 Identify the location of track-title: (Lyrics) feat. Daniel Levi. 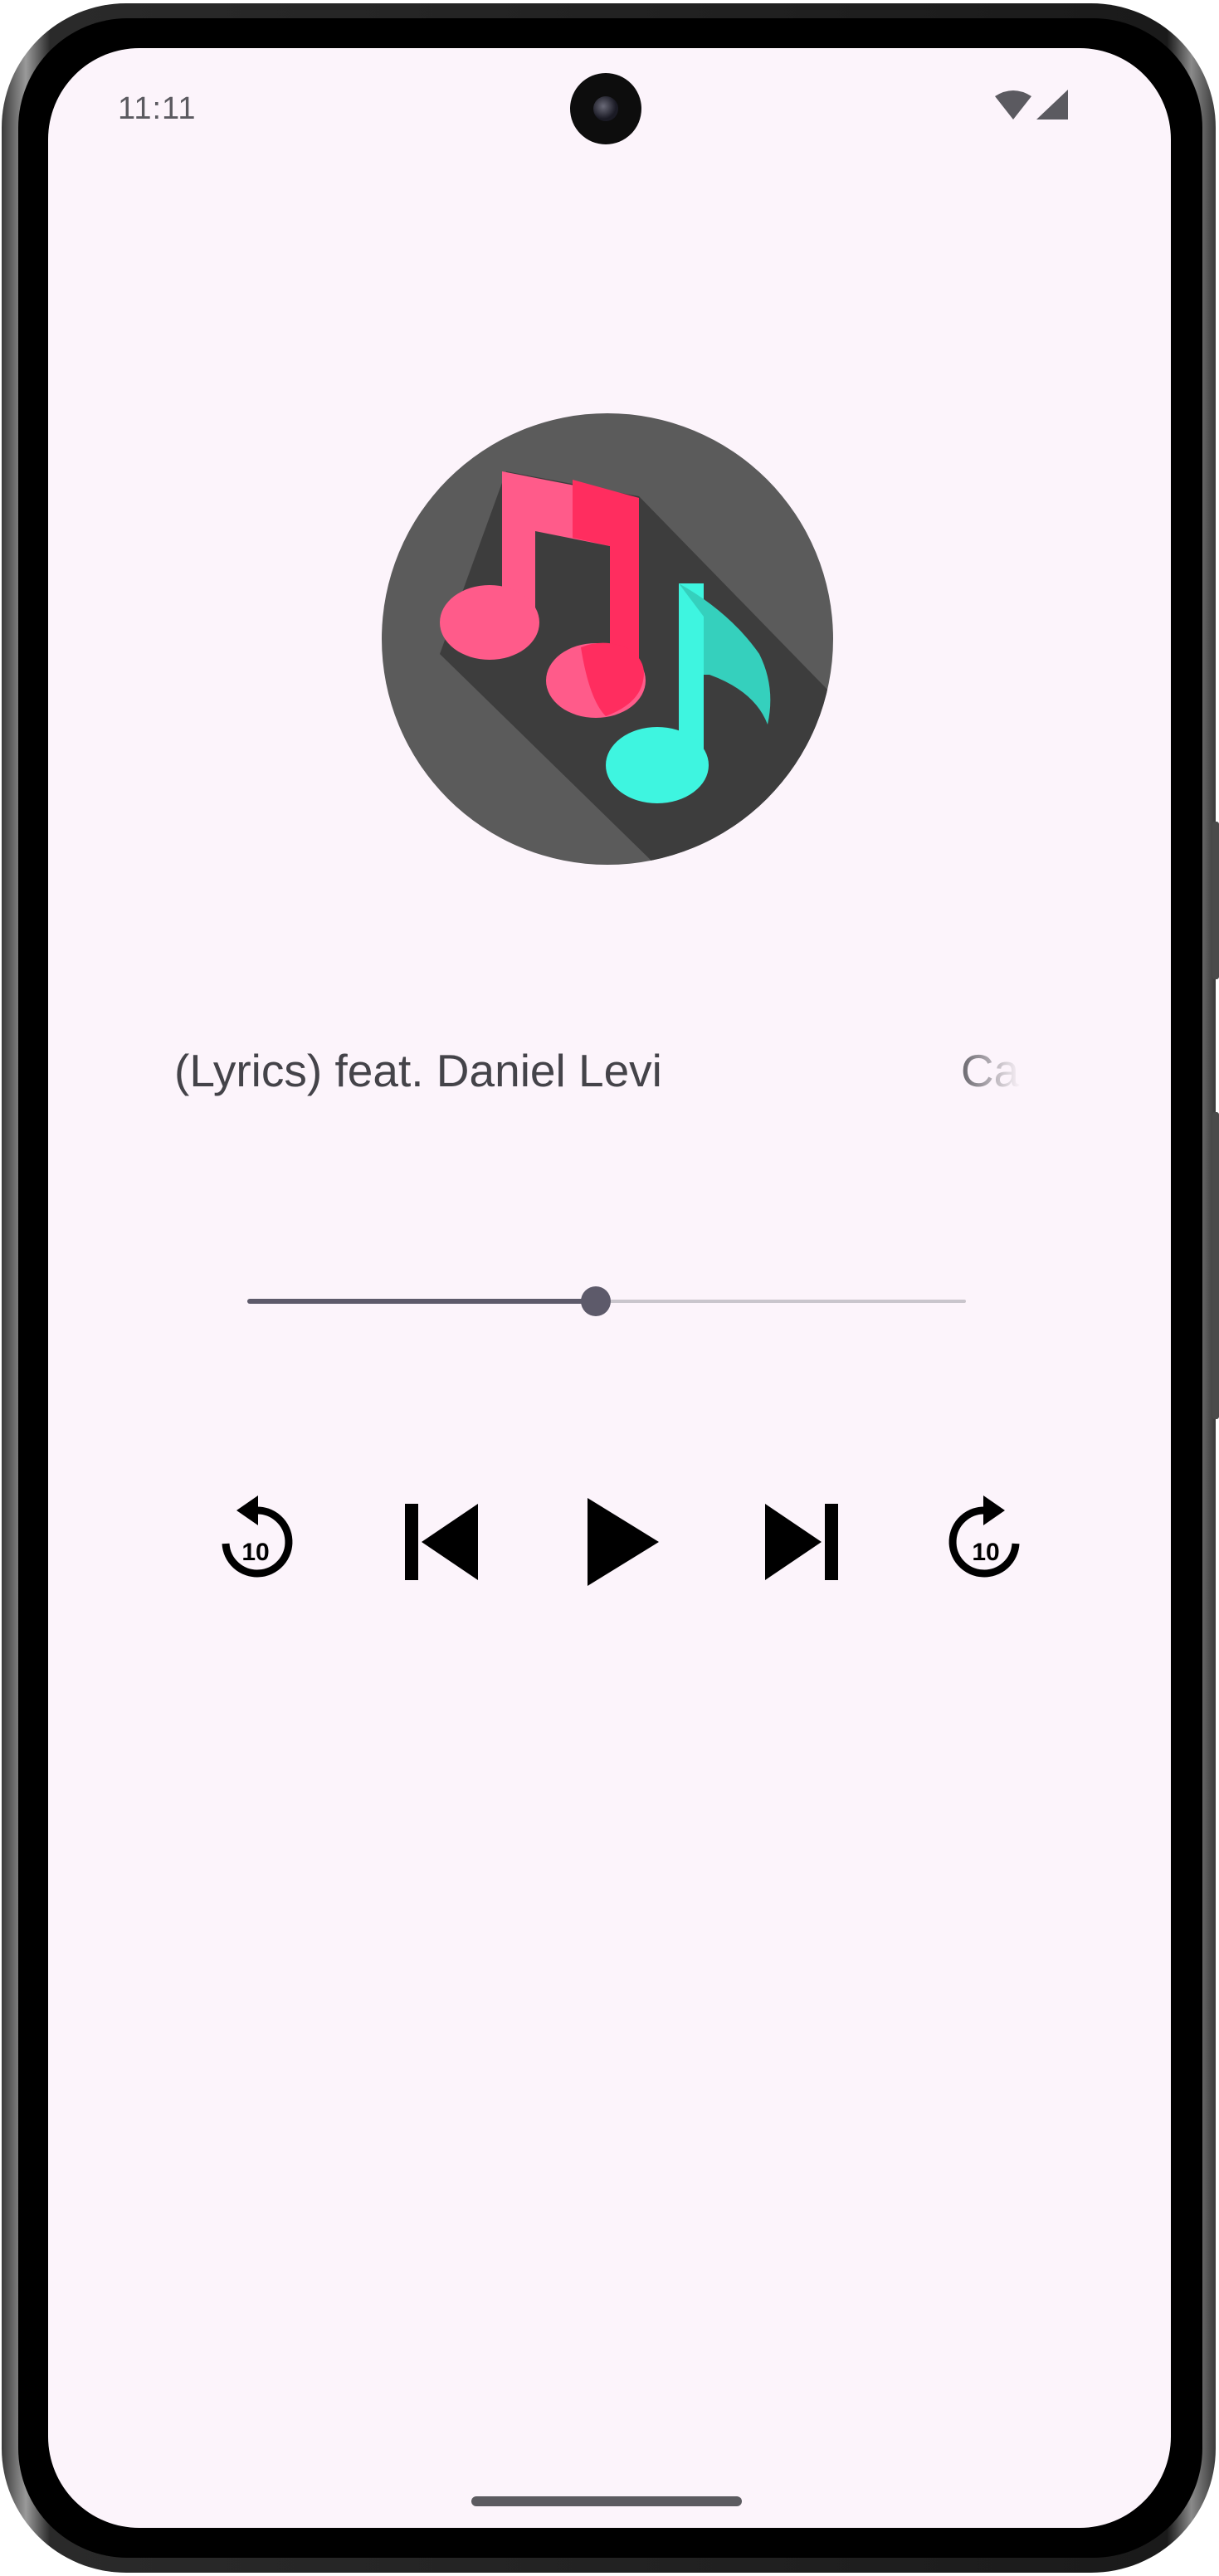
(418, 1071).